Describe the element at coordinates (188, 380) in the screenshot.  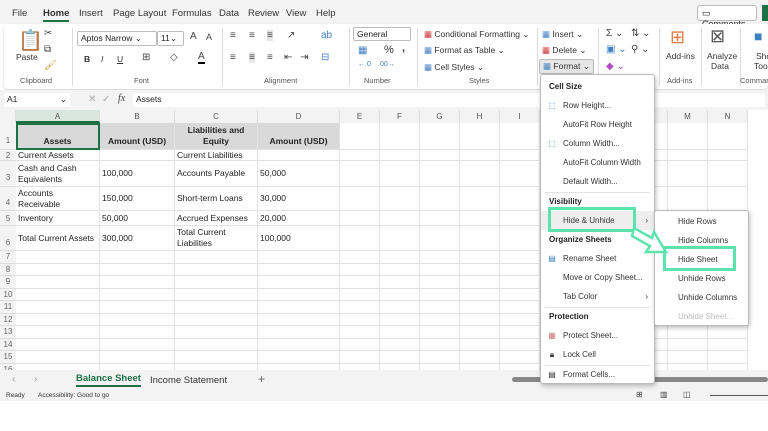
I see `sheet-tab-income-statement: Income Statement` at that location.